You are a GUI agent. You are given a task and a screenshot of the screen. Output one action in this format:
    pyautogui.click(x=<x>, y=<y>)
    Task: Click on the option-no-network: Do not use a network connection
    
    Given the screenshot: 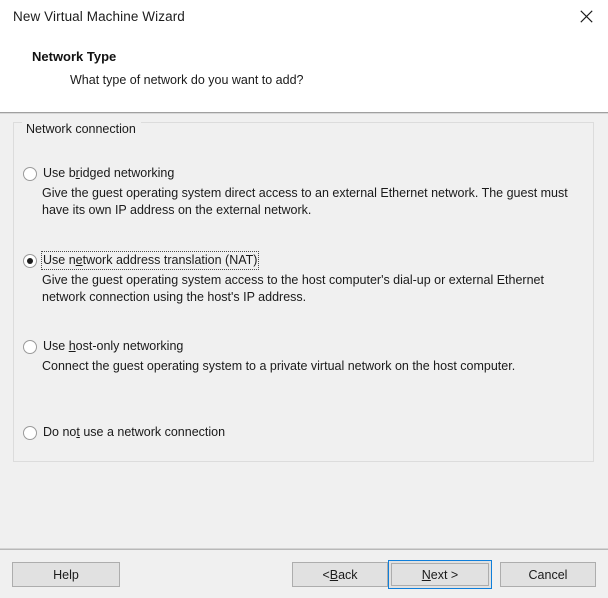 What is the action you would take?
    pyautogui.click(x=124, y=433)
    